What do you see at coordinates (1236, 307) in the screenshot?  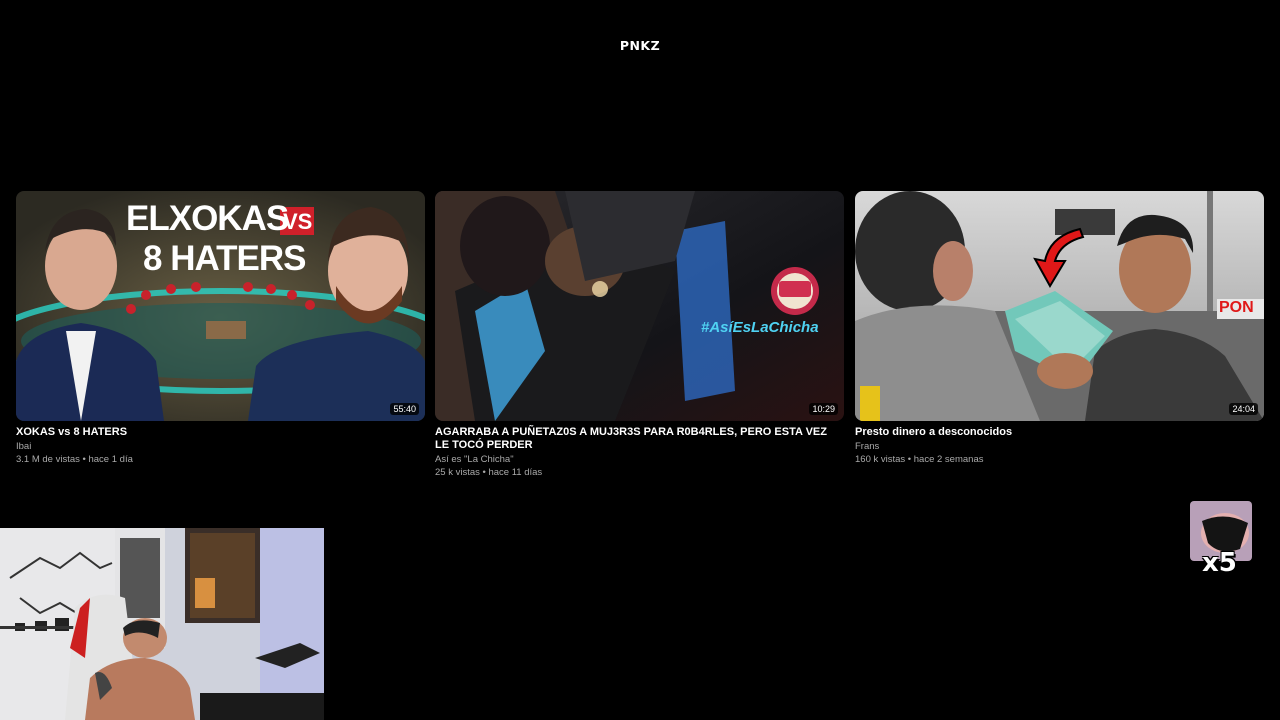 I see `thumb-sign-text: PON` at bounding box center [1236, 307].